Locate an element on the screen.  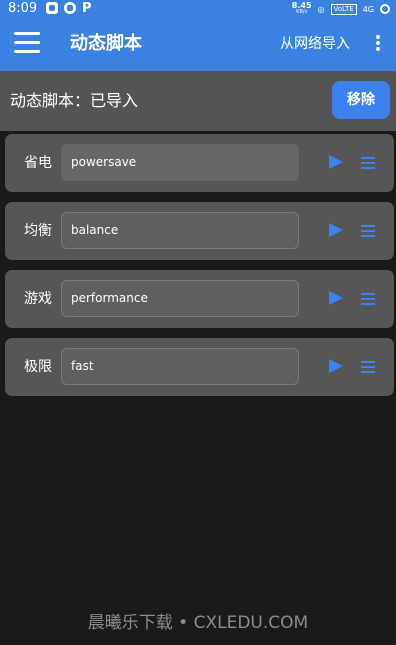
status-time: 8:09 is located at coordinates (23, 8).